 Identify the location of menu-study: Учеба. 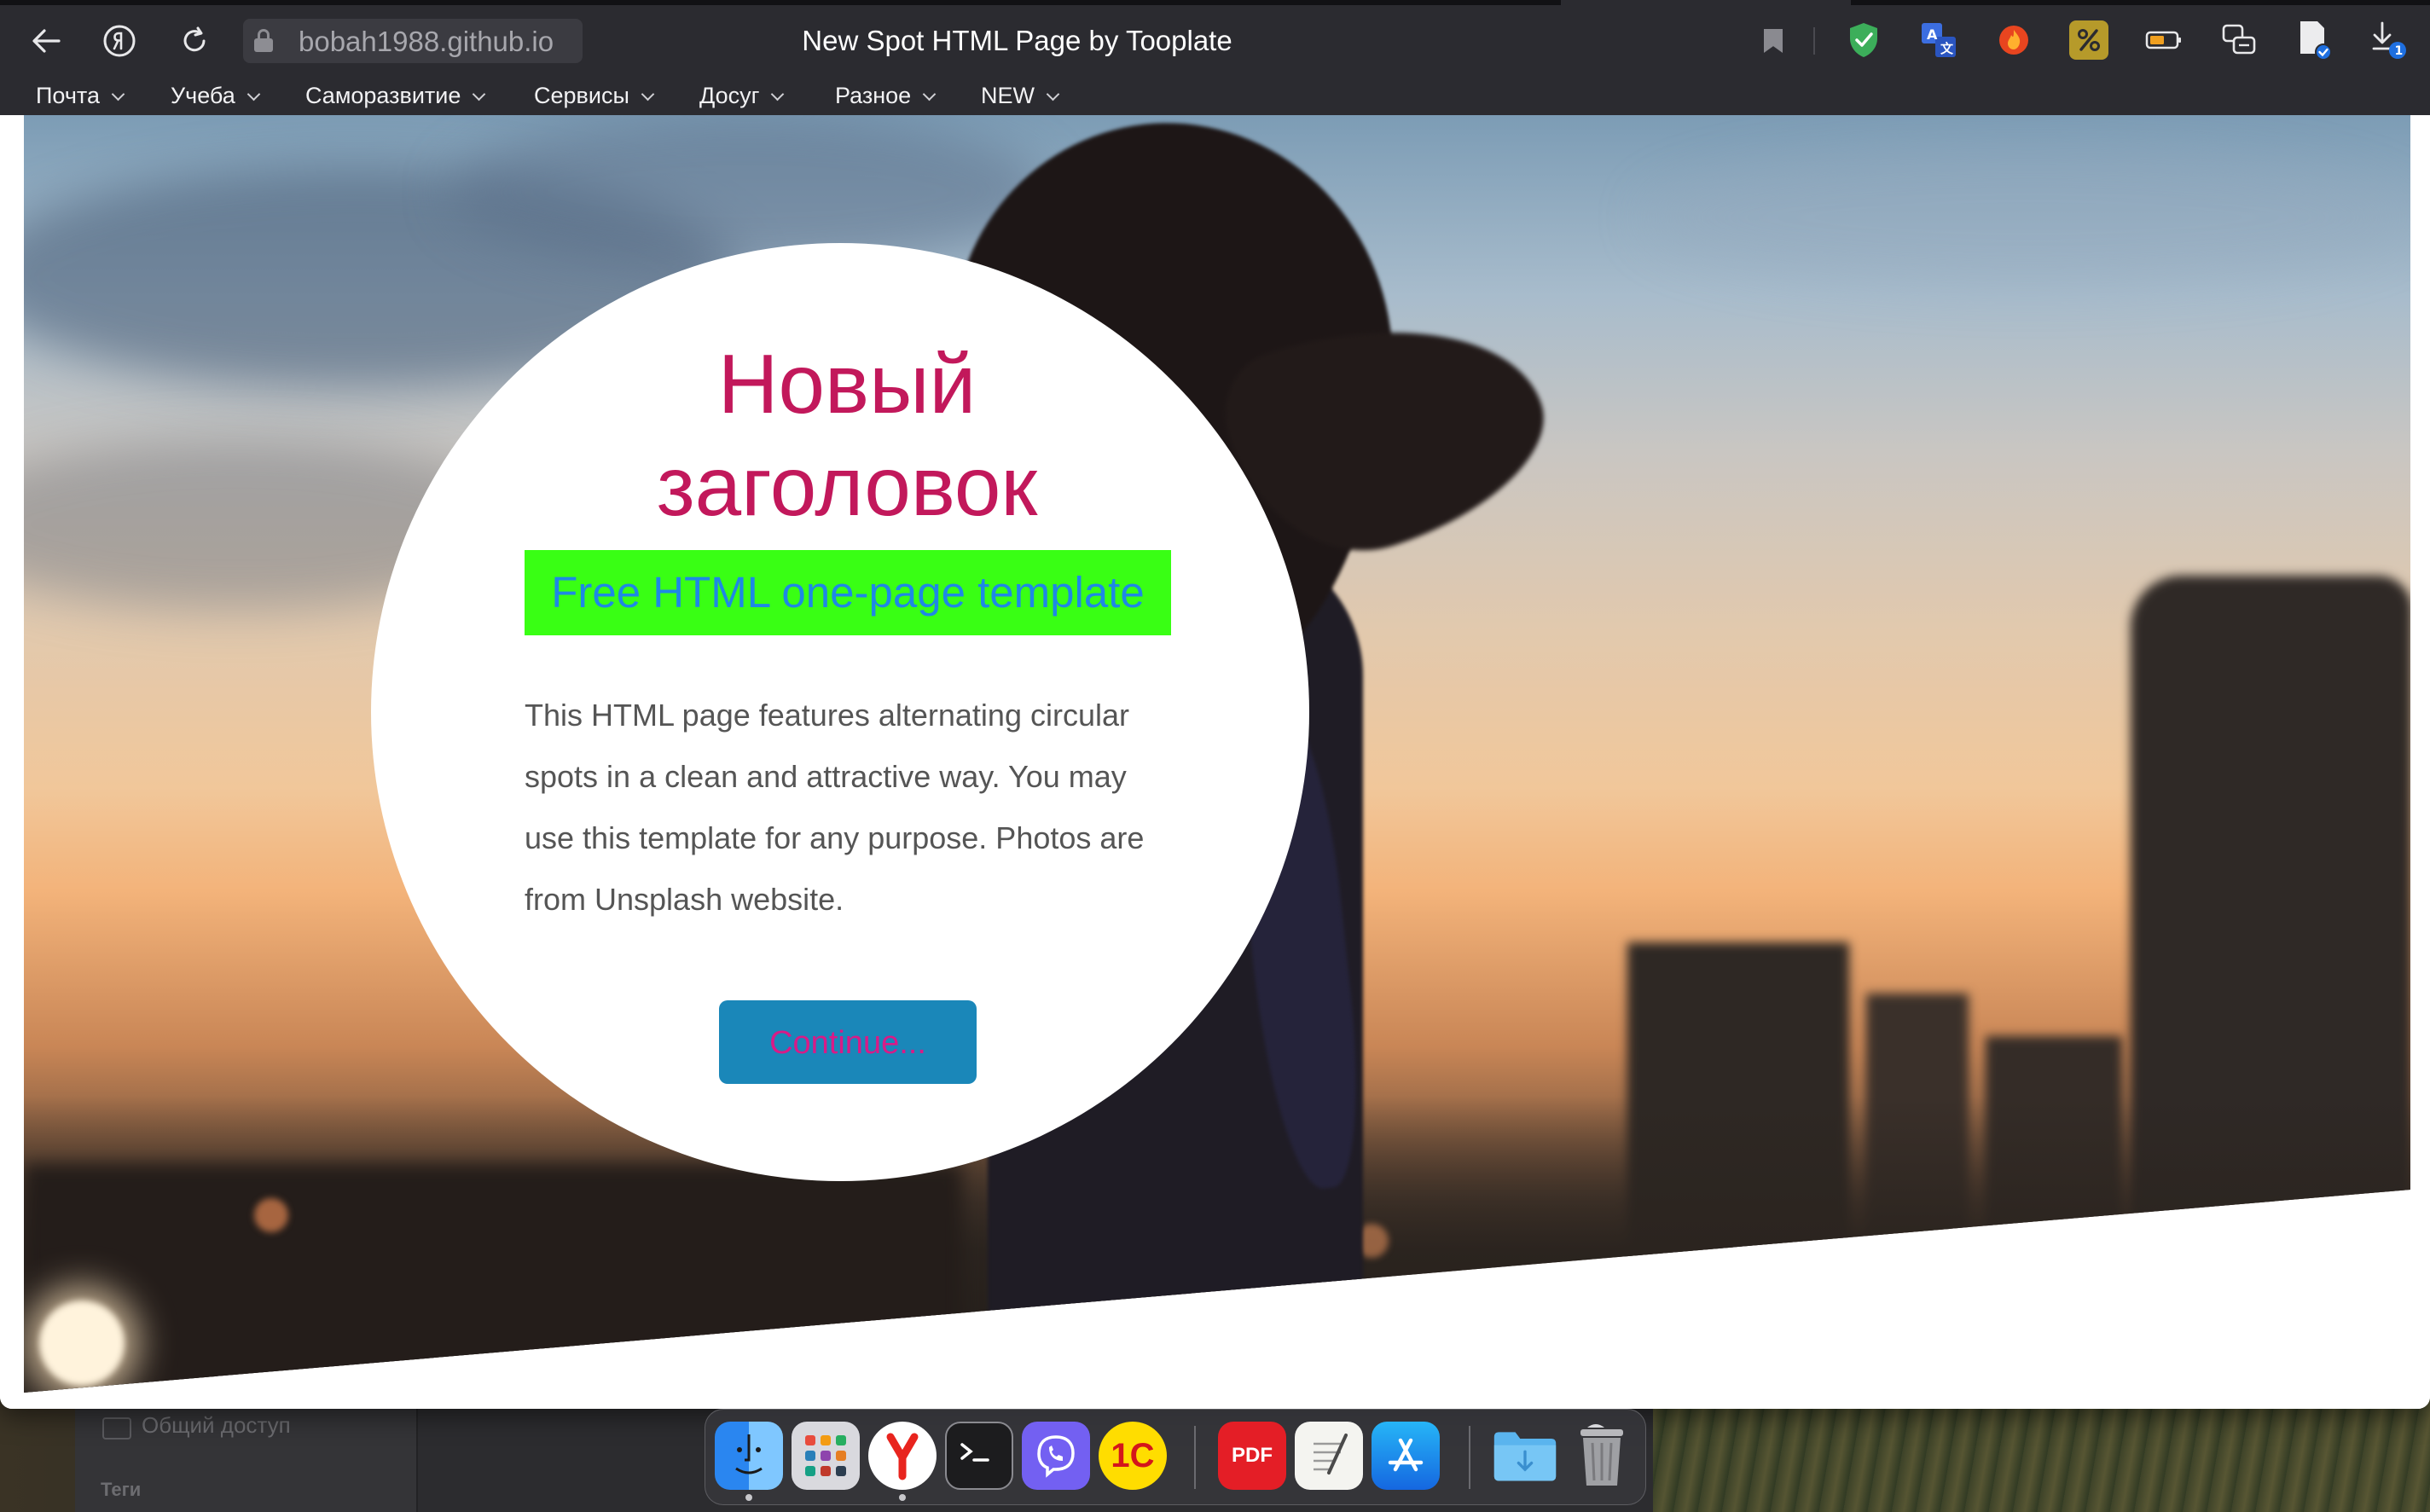
(216, 95).